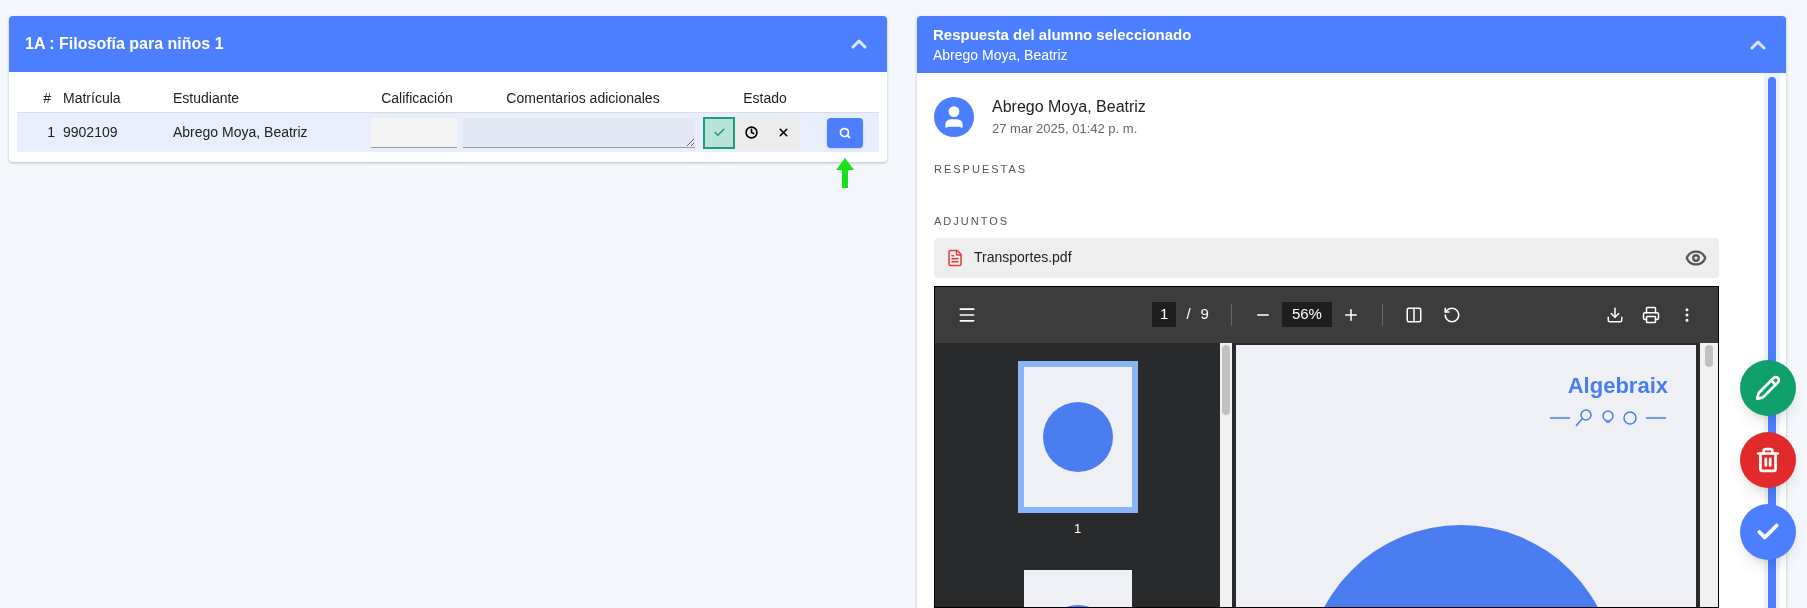 This screenshot has width=1807, height=608. Describe the element at coordinates (972, 221) in the screenshot. I see `section-label: ADJUNTOS` at that location.